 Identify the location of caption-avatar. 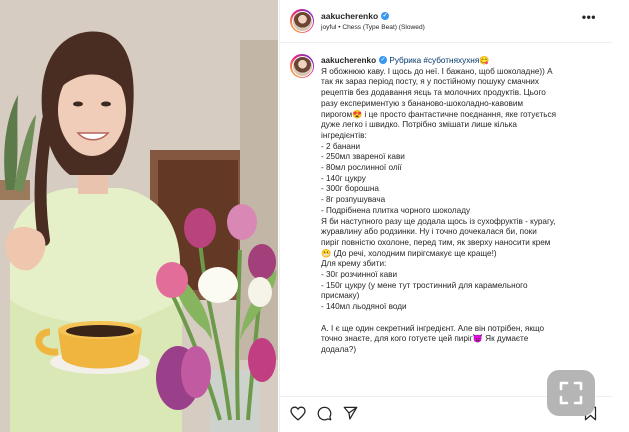
(302, 66).